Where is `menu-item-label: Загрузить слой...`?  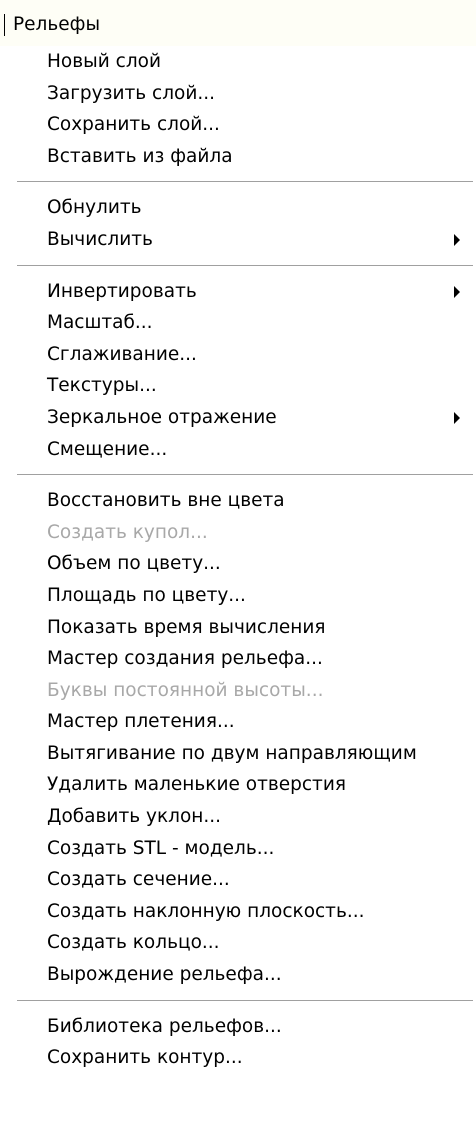
menu-item-label: Загрузить слой... is located at coordinates (131, 93).